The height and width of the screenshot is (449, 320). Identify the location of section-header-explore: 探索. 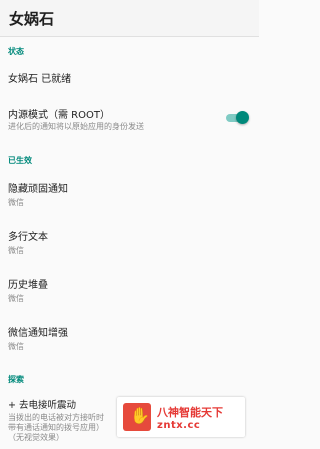
(16, 379).